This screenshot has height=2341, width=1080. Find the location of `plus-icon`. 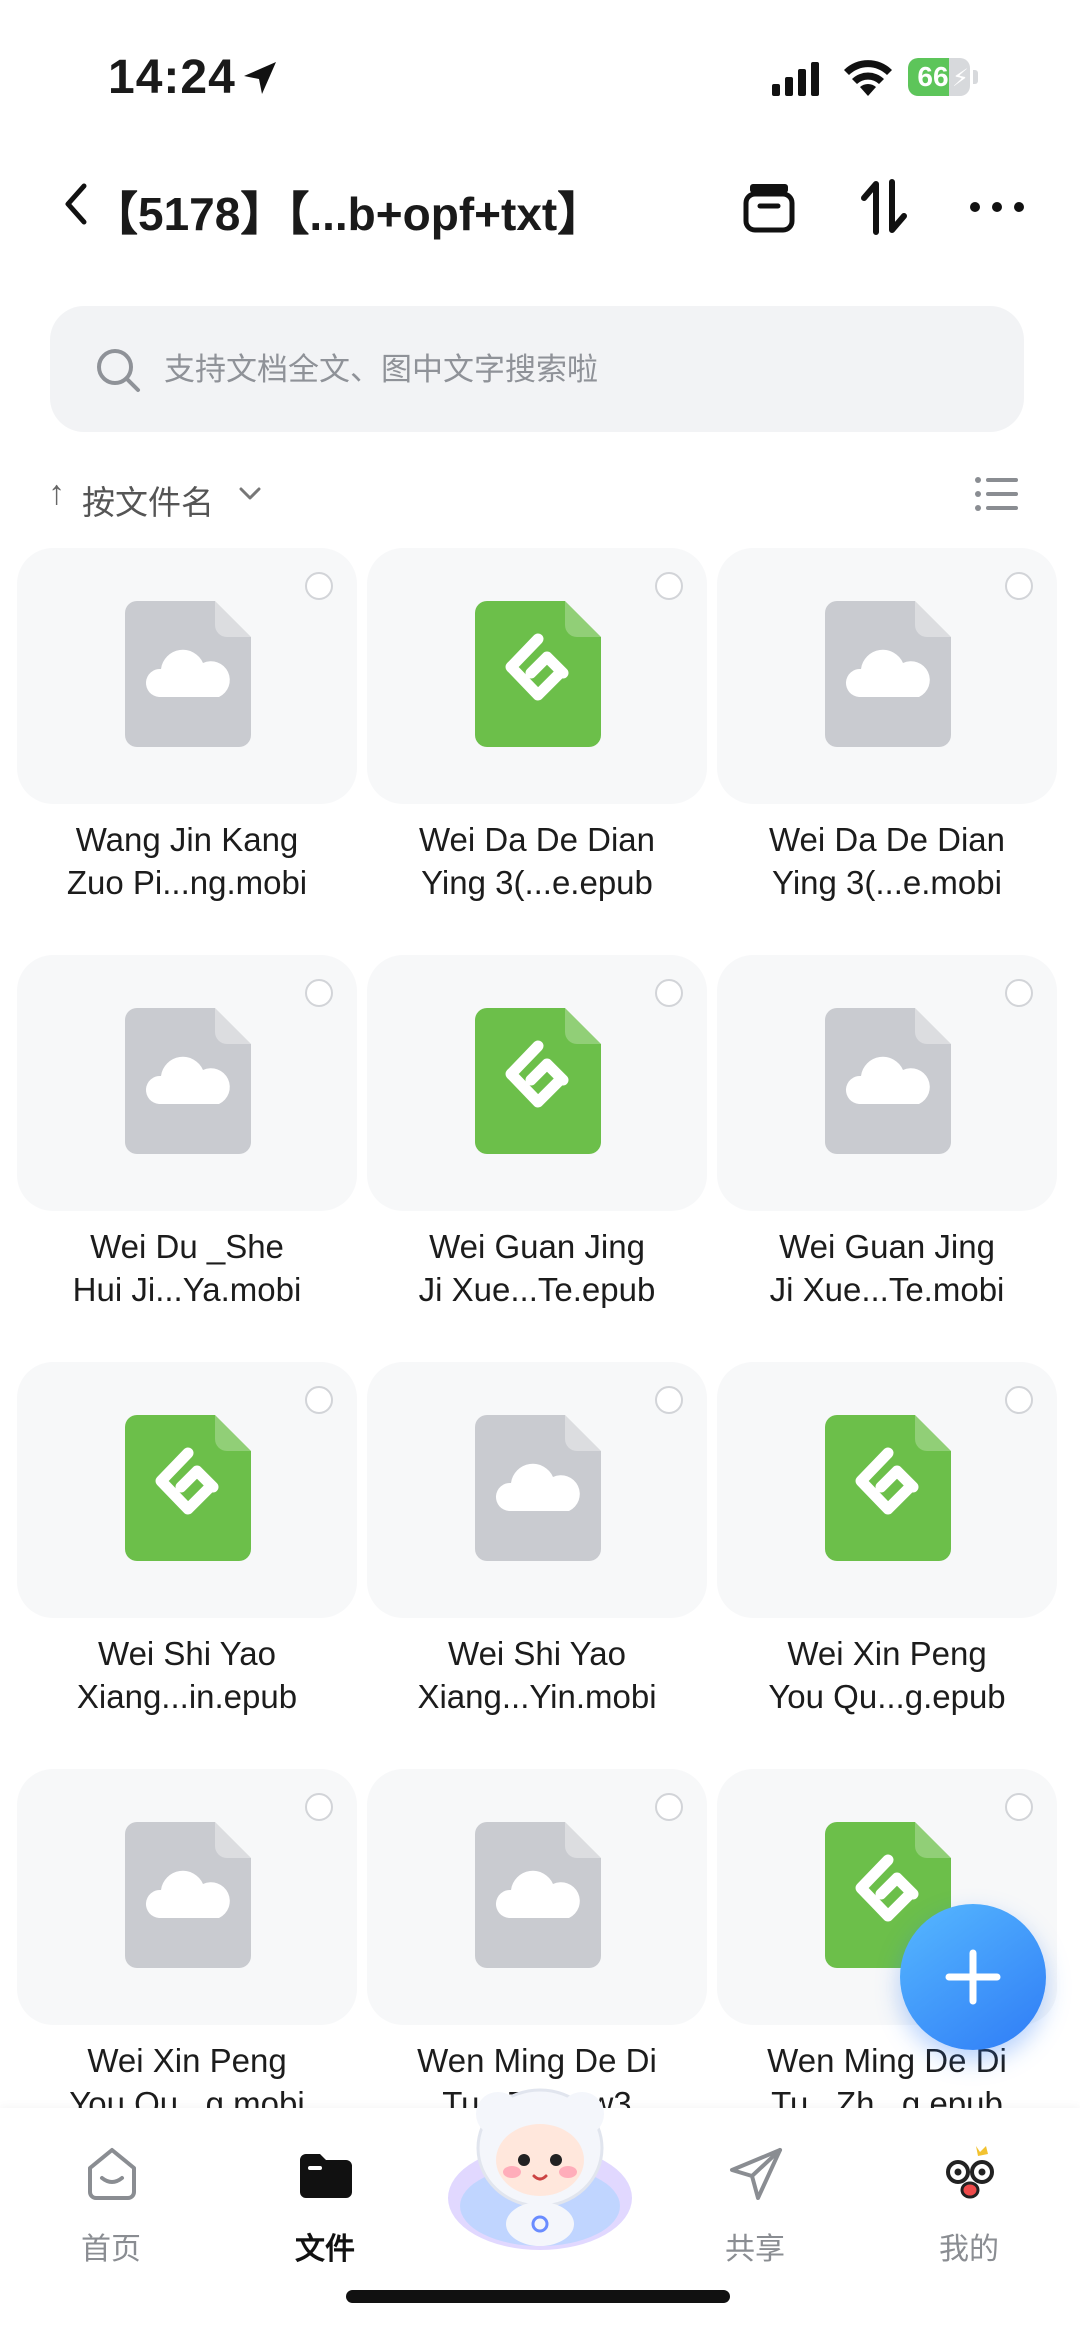

plus-icon is located at coordinates (973, 1977).